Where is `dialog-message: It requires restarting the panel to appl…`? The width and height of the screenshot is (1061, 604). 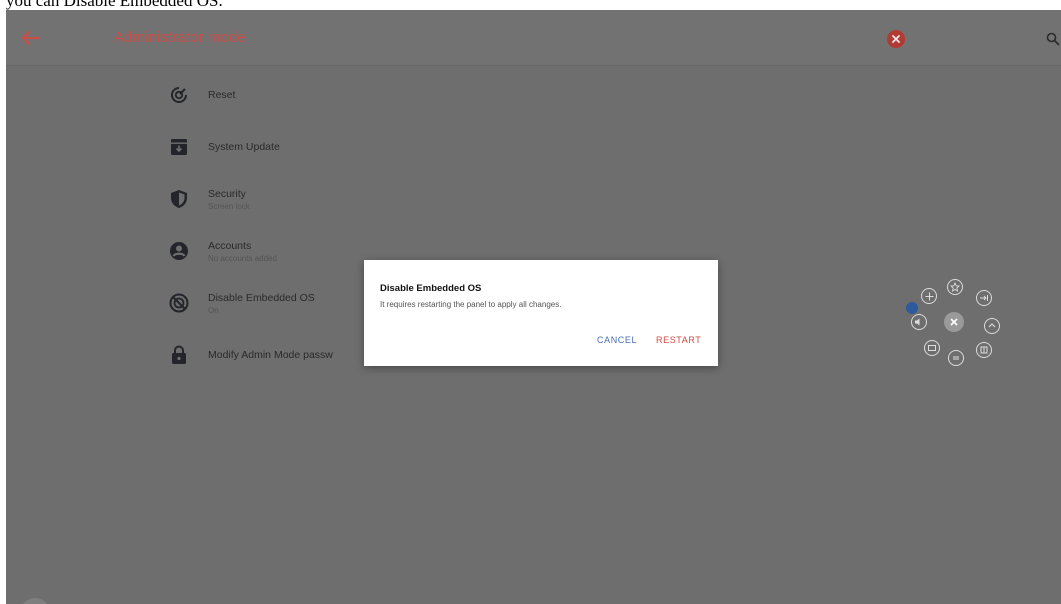 dialog-message: It requires restarting the panel to appl… is located at coordinates (471, 304).